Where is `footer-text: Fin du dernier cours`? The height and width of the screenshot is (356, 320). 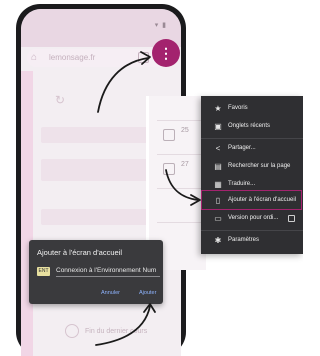
footer-text: Fin du dernier cours is located at coordinates (116, 331).